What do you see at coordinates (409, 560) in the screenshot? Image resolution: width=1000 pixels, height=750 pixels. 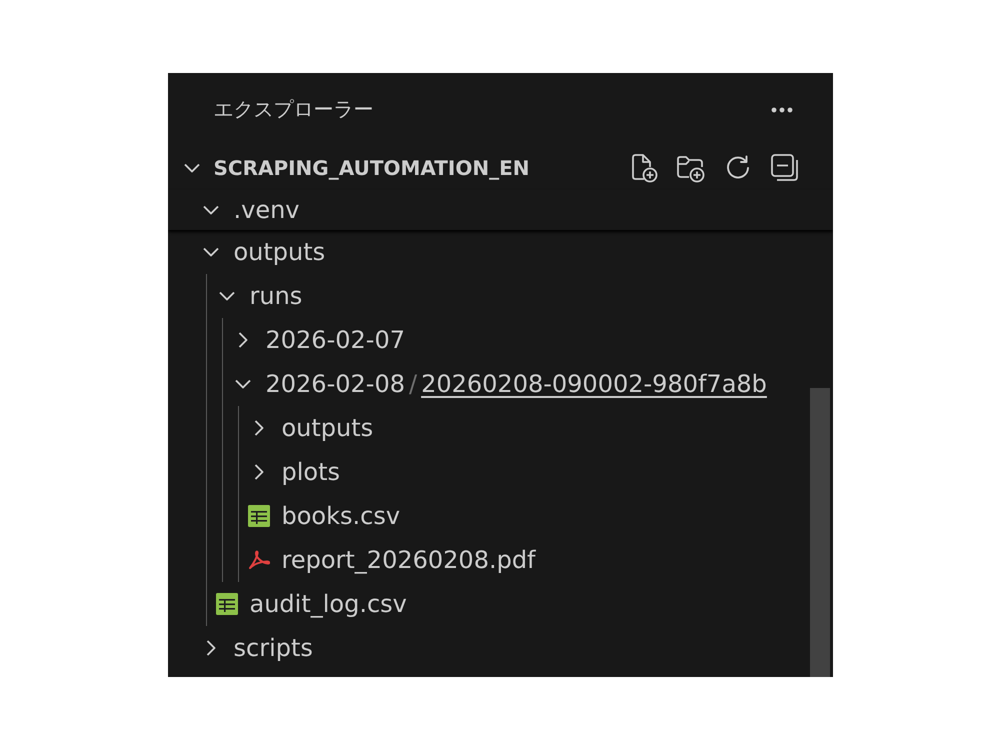 I see `file-name: report_20260208.pdf` at bounding box center [409, 560].